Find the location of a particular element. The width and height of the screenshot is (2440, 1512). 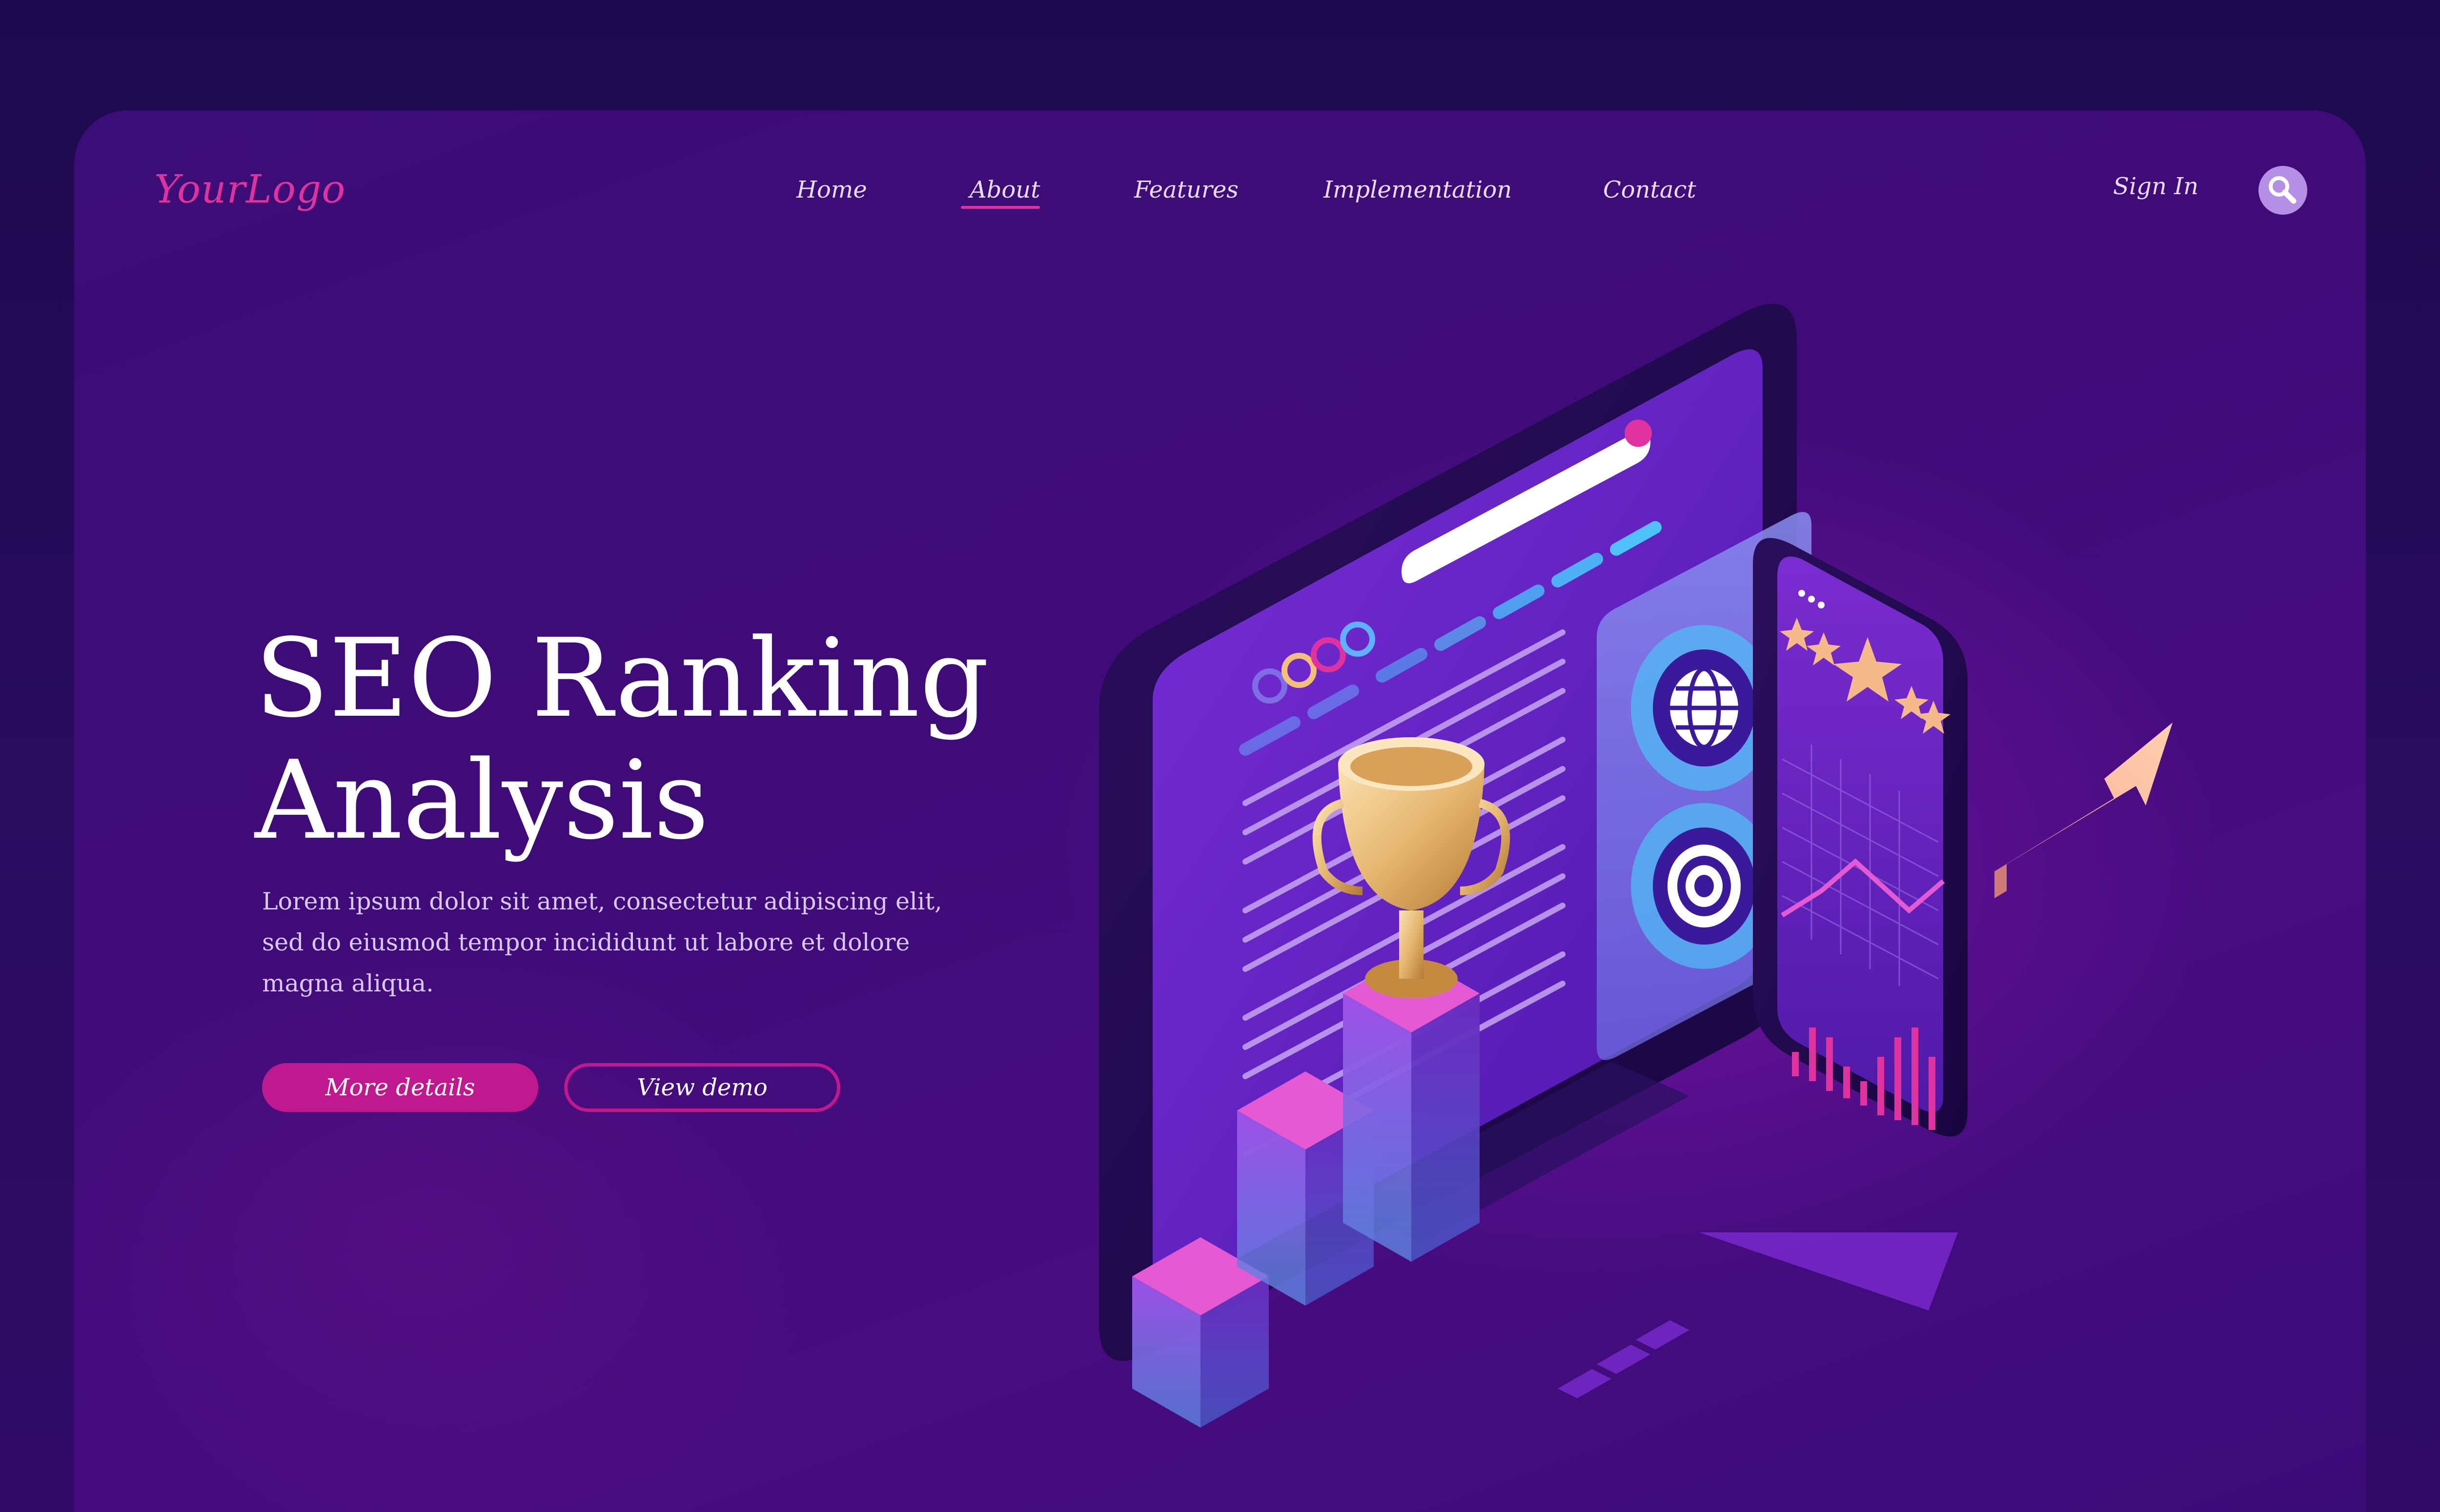

smartphone-icon is located at coordinates (1860, 837).